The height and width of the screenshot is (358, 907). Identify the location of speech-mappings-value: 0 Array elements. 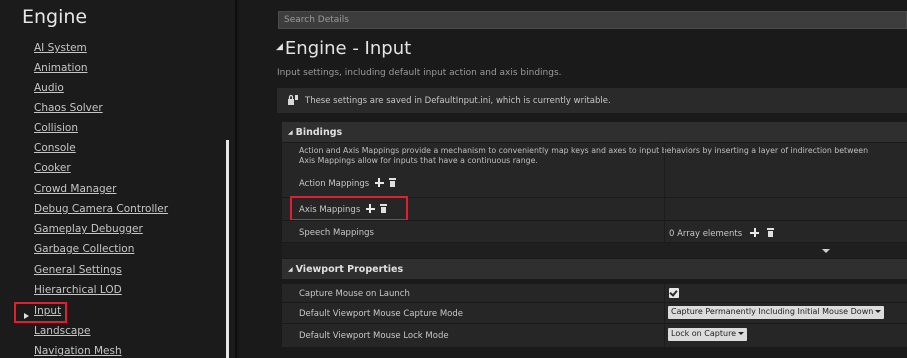
(722, 233).